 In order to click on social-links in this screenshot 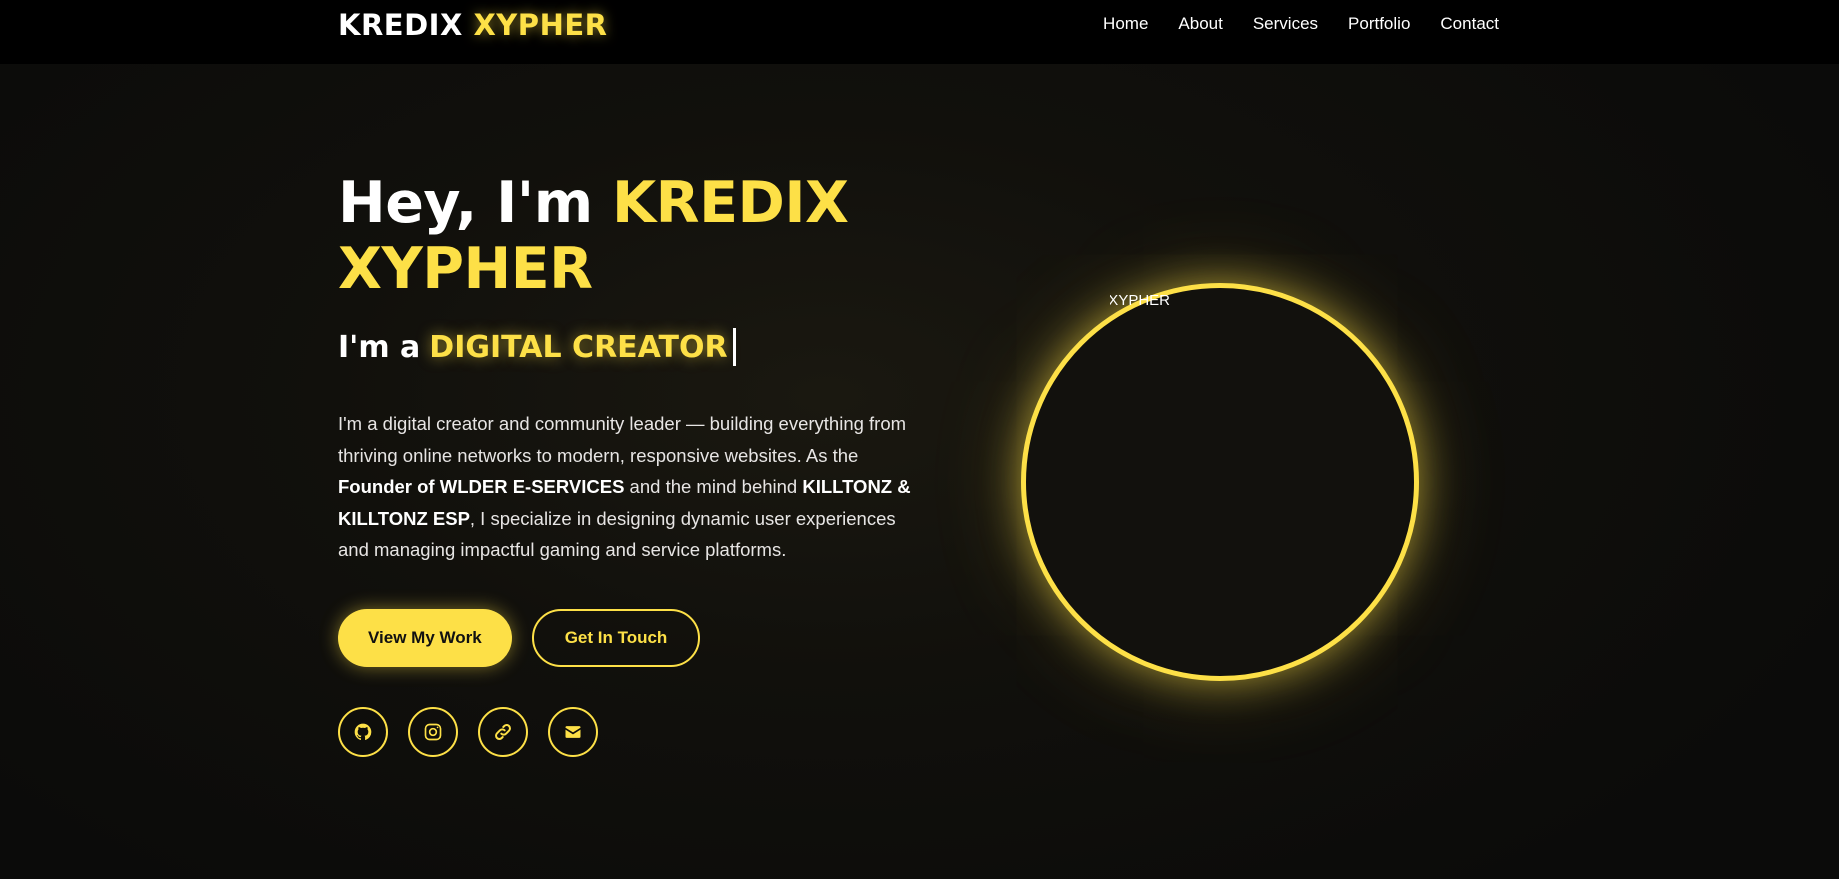, I will do `click(628, 731)`.